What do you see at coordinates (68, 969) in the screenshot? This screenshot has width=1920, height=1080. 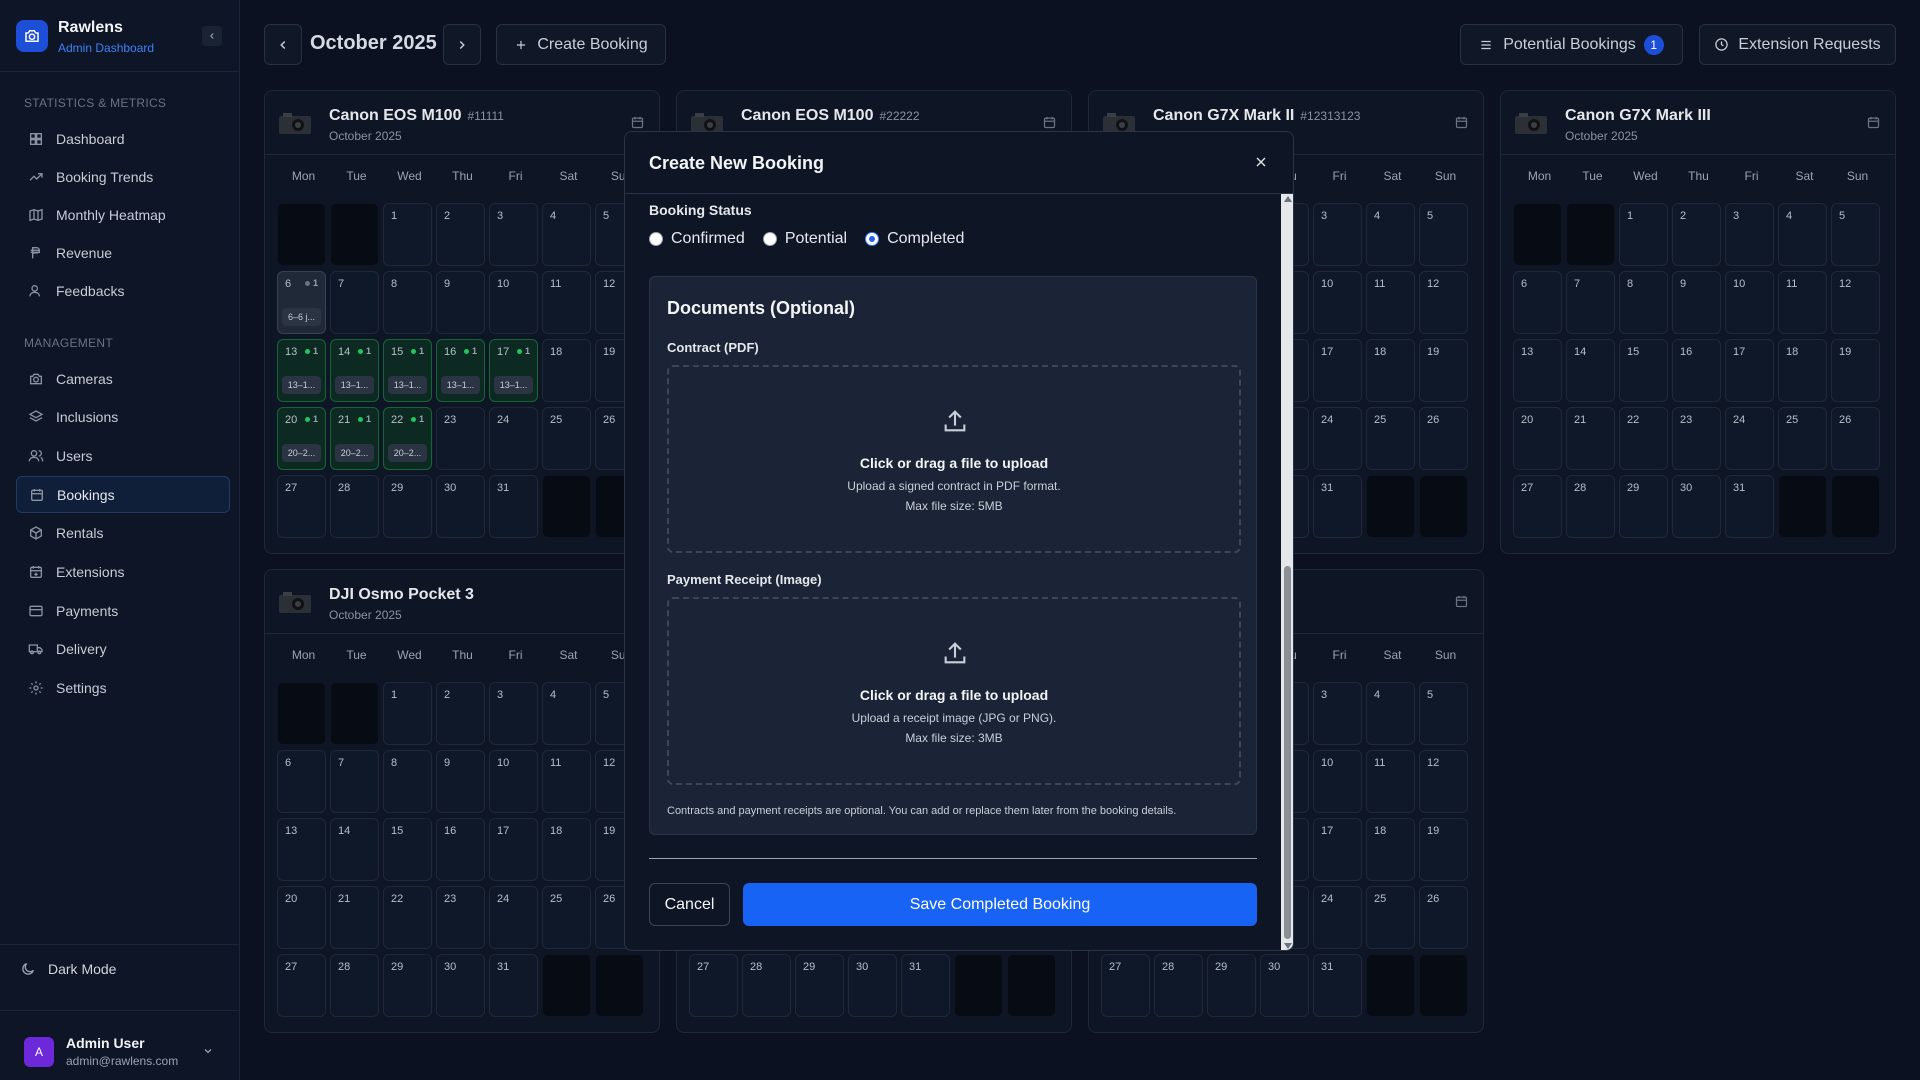 I see `dark-mode-toggle: Dark Mode` at bounding box center [68, 969].